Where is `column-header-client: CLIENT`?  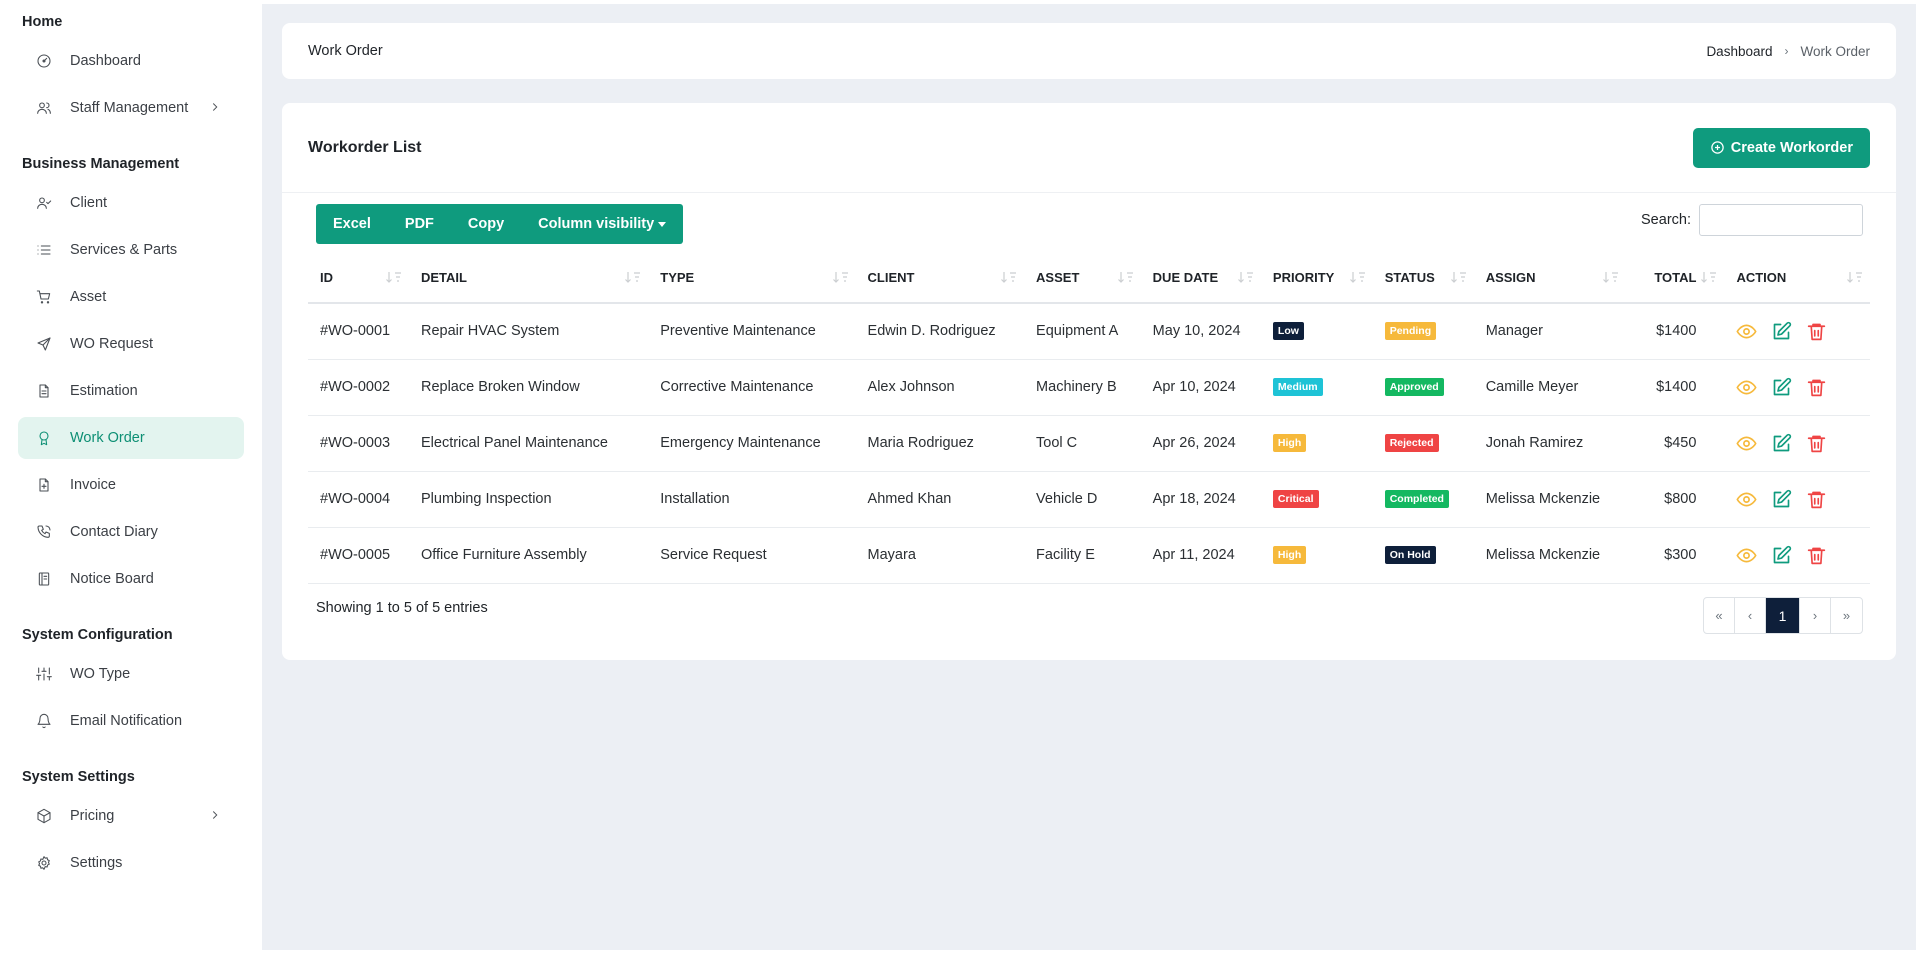
column-header-client: CLIENT is located at coordinates (940, 278).